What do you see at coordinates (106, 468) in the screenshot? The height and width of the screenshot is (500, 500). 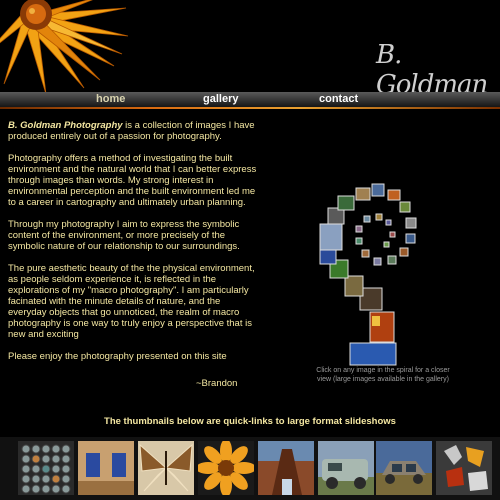 I see `thumb-blue-windows` at bounding box center [106, 468].